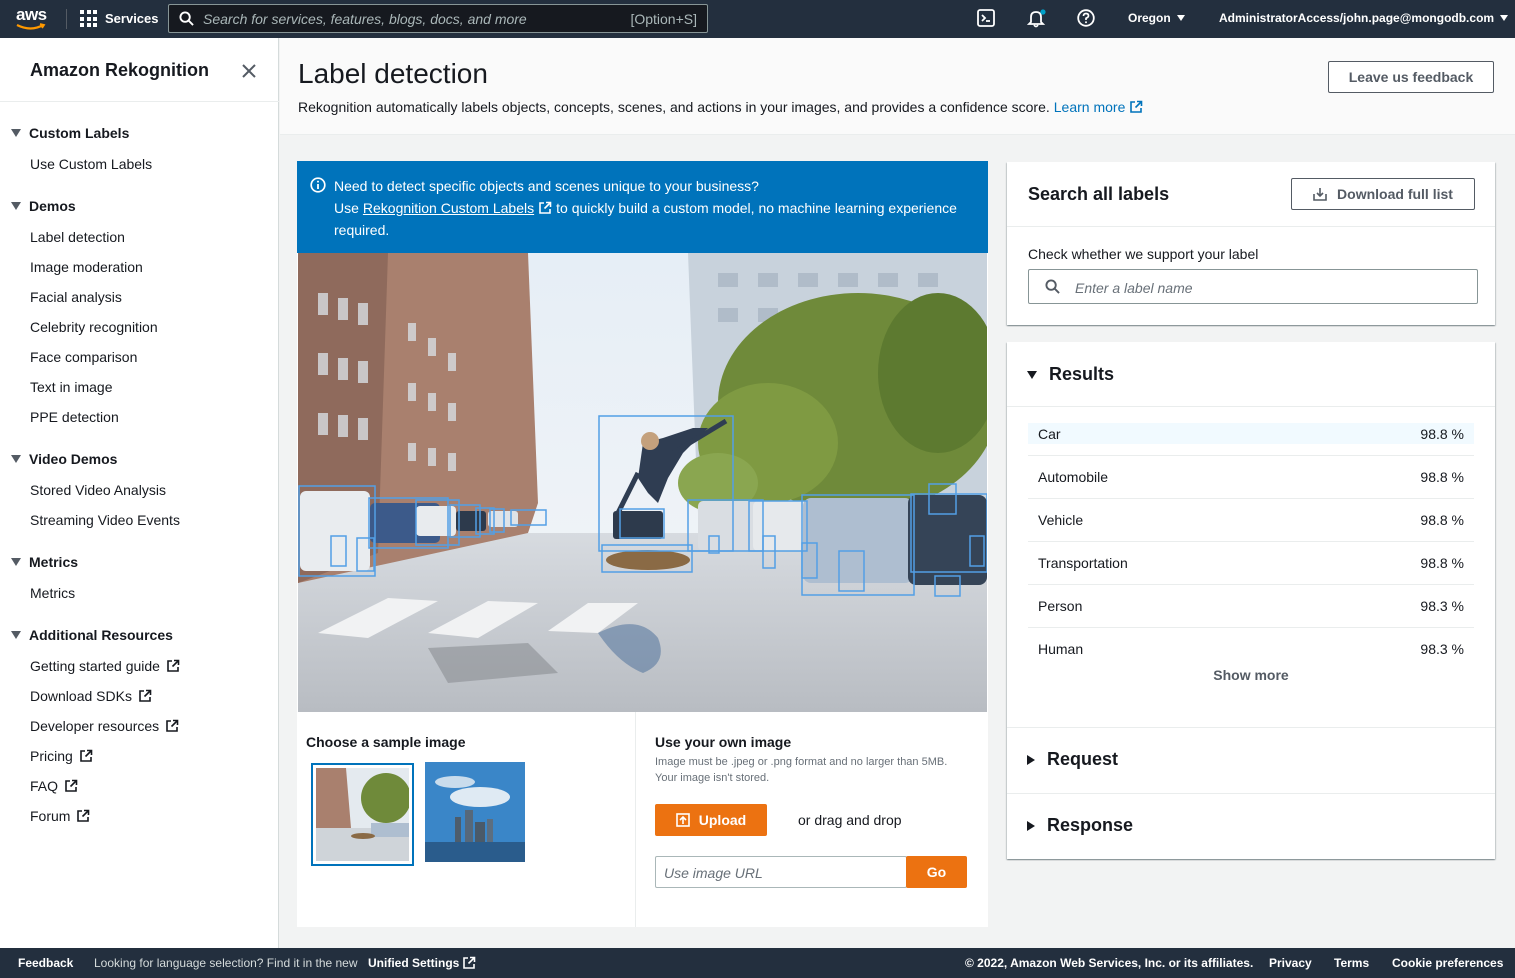 Image resolution: width=1515 pixels, height=978 pixels. I want to click on sidebar-section-additional-resources: Additional Resources, so click(92, 635).